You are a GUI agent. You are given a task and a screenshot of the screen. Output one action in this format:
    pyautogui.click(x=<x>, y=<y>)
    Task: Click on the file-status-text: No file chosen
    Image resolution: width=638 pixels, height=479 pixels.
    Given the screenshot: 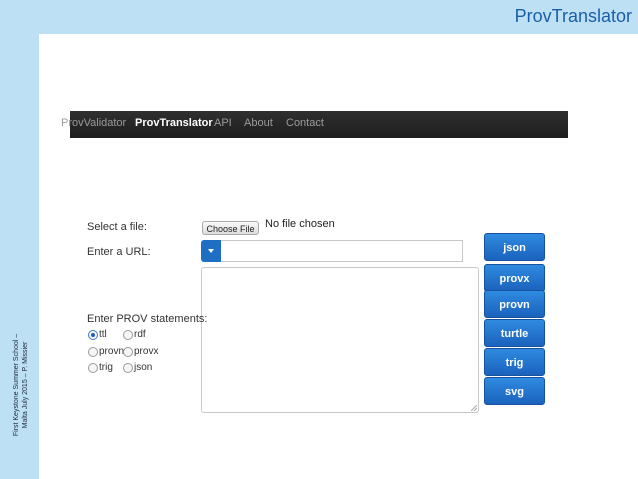 What is the action you would take?
    pyautogui.click(x=300, y=224)
    